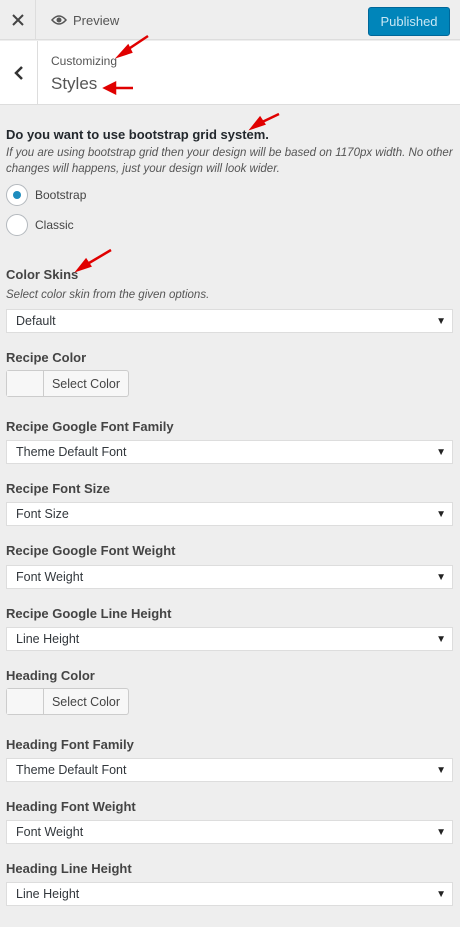 Image resolution: width=460 pixels, height=927 pixels. I want to click on recipe-font-family-label: Recipe Google Font Family, so click(90, 426).